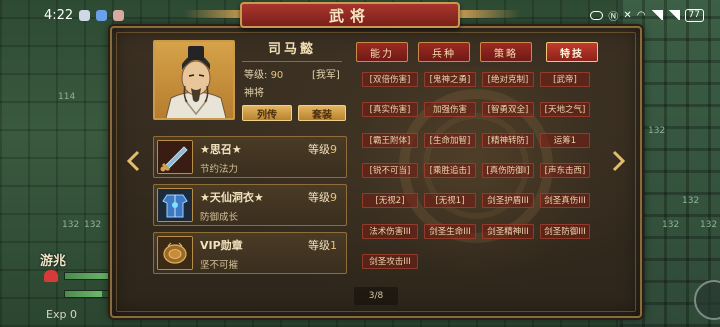 This screenshot has height=327, width=720. Describe the element at coordinates (506, 52) in the screenshot. I see `tab-strategy: 策略` at that location.